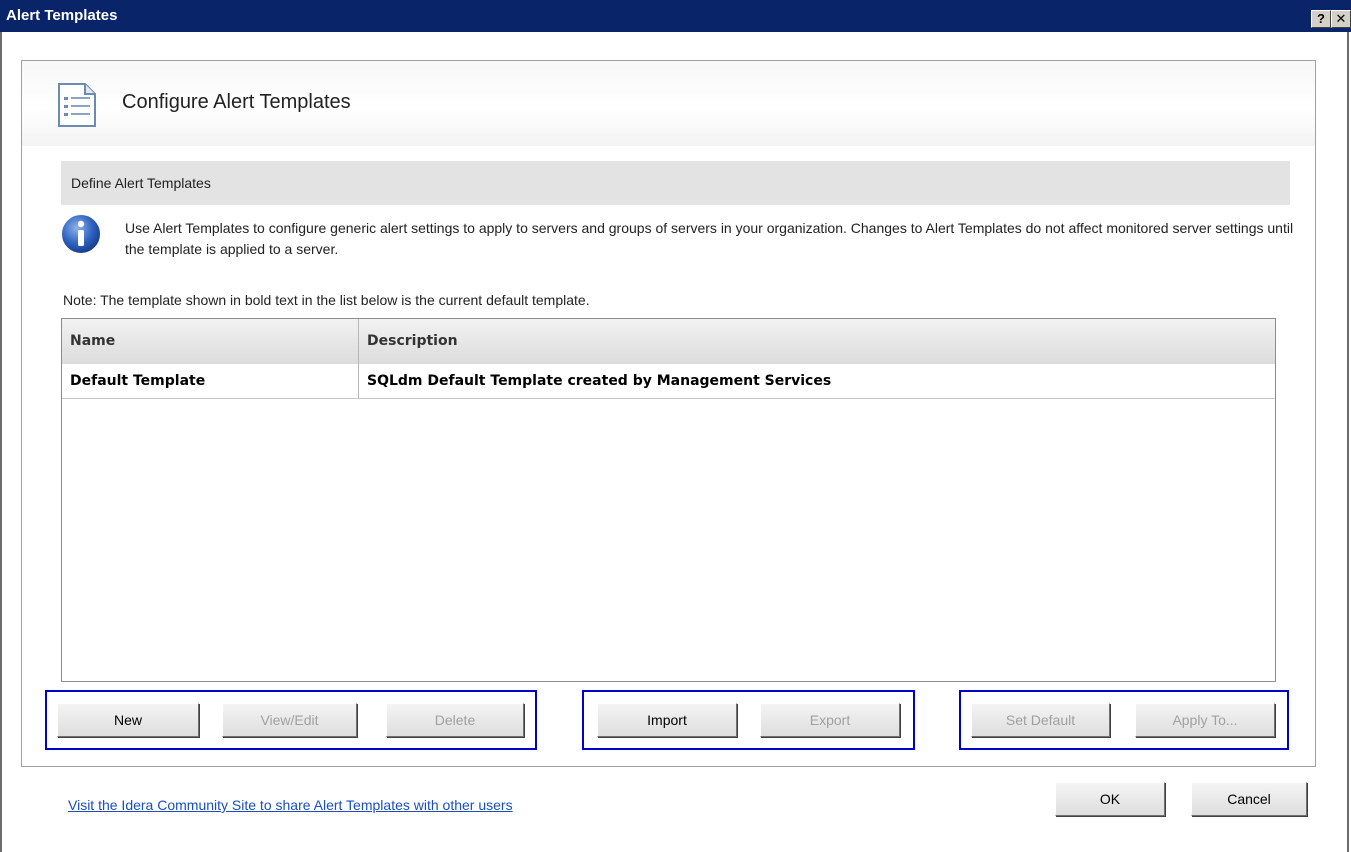  I want to click on info-icon, so click(81, 234).